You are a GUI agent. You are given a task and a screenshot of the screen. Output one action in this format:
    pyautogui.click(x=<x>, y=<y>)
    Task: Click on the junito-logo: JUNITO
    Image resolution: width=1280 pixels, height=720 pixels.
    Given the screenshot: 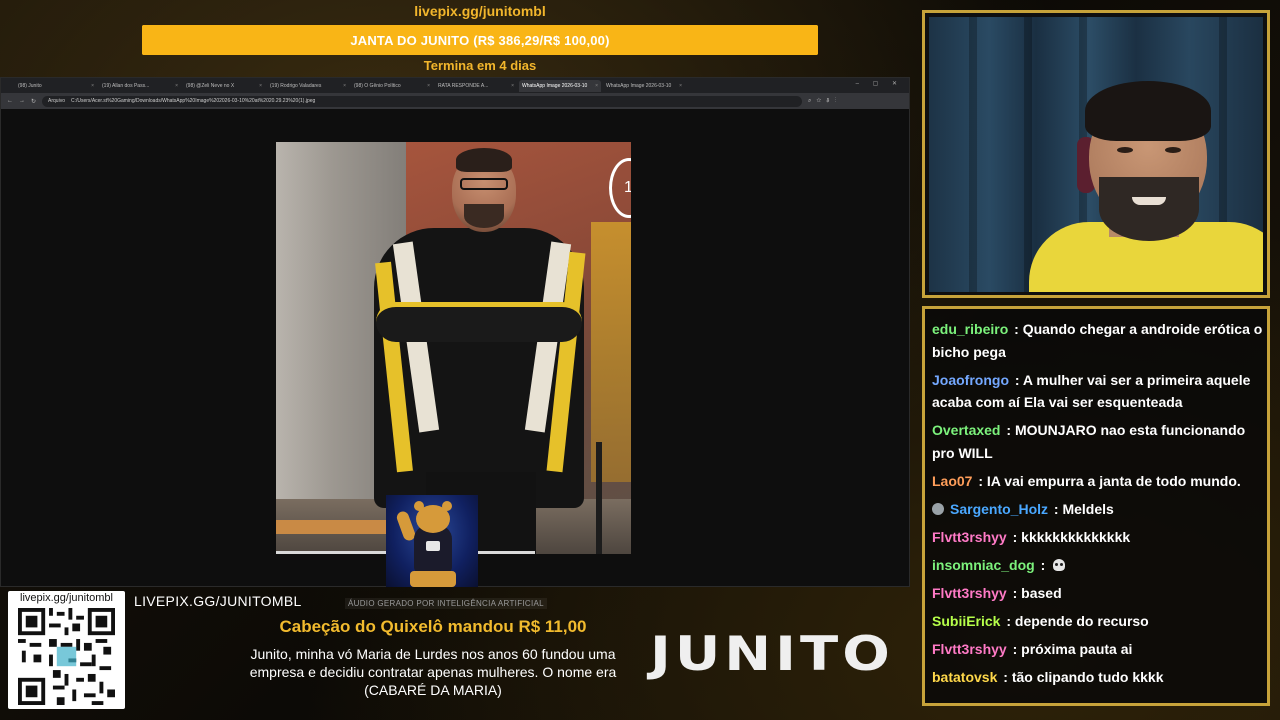 What is the action you would take?
    pyautogui.click(x=772, y=654)
    